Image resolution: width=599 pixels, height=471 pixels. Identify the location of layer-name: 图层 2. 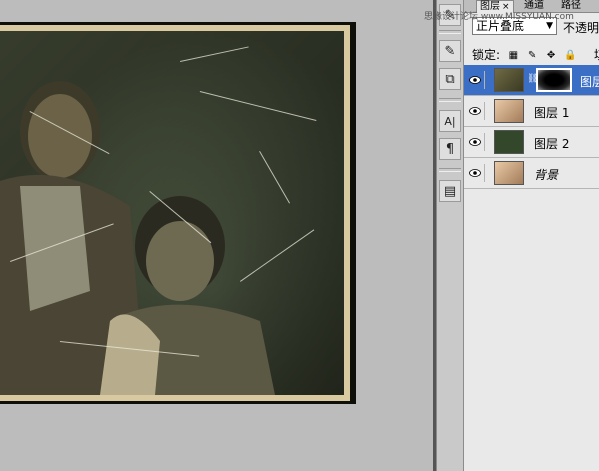
(552, 144).